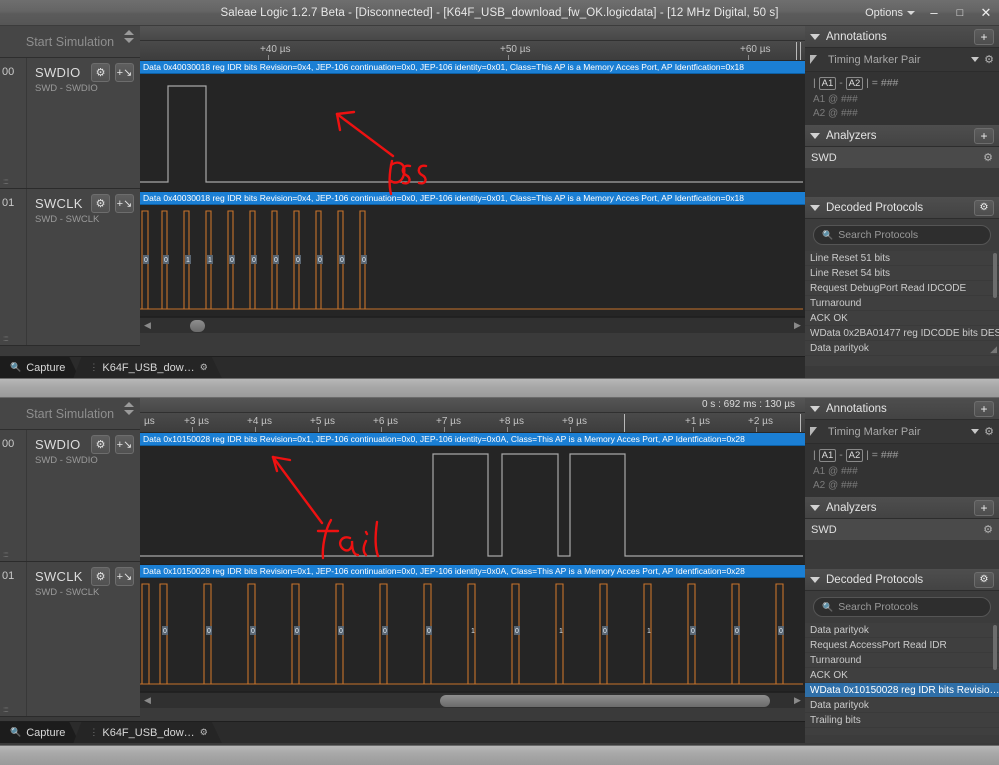 This screenshot has width=999, height=765. I want to click on list-item: Request DebugPort Read IDCODE, so click(902, 288).